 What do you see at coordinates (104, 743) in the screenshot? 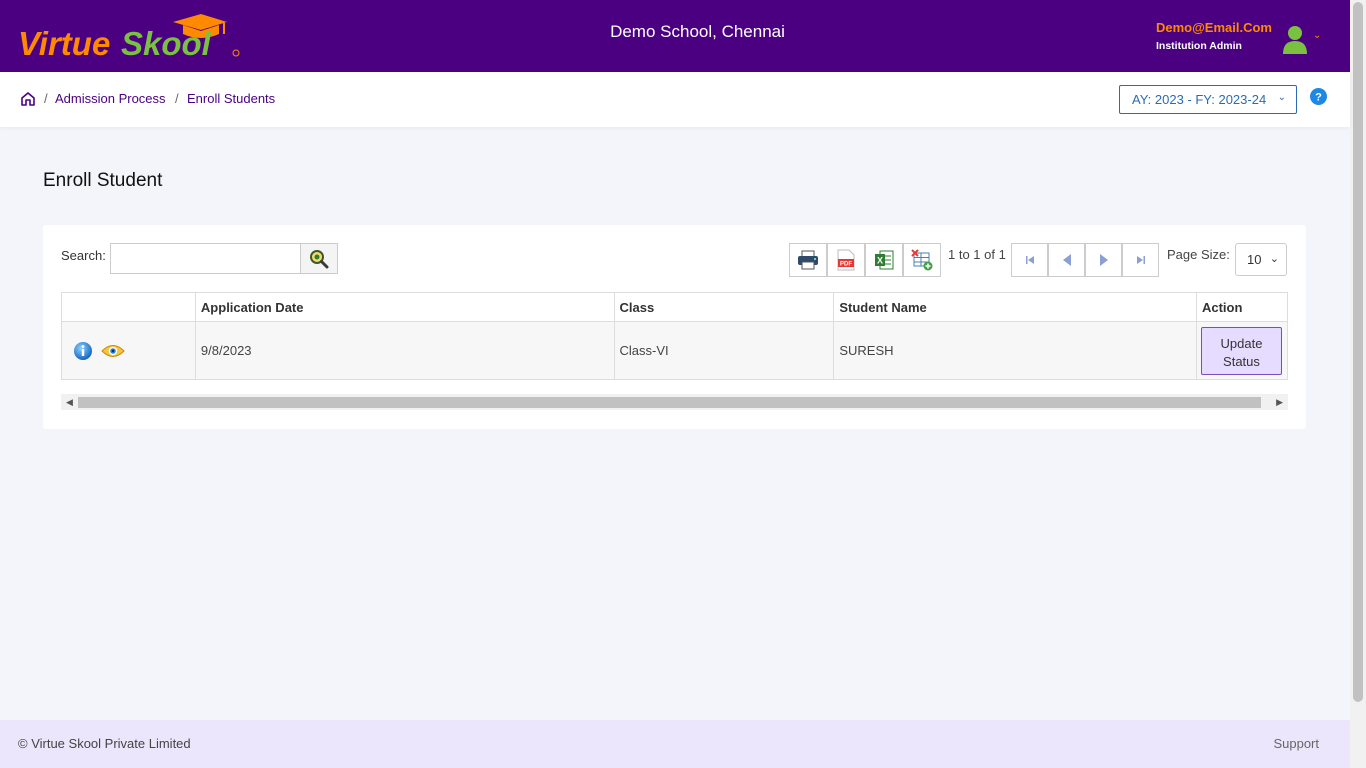
I see `copyright-text: © Virtue Skool Private Limited` at bounding box center [104, 743].